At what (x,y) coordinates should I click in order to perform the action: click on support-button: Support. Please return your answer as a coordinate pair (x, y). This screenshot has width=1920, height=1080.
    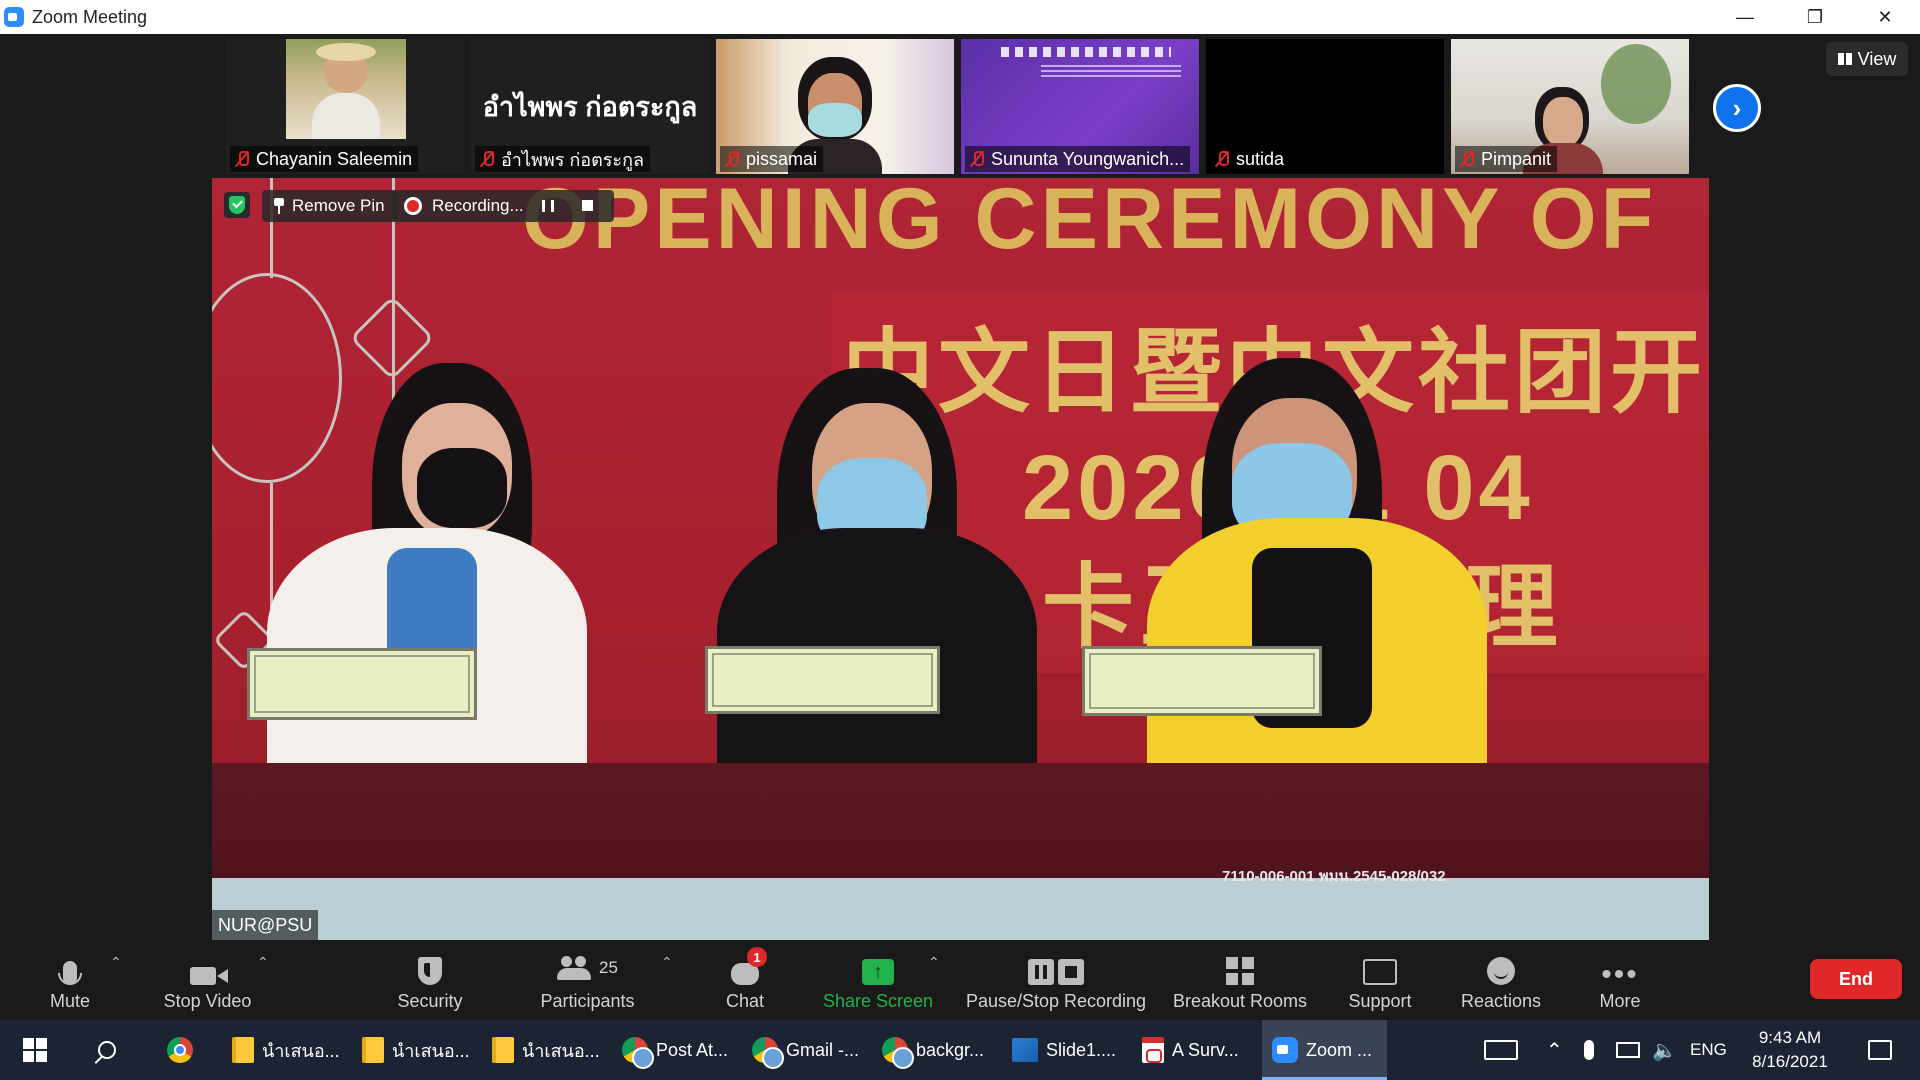
    Looking at the image, I should click on (1380, 980).